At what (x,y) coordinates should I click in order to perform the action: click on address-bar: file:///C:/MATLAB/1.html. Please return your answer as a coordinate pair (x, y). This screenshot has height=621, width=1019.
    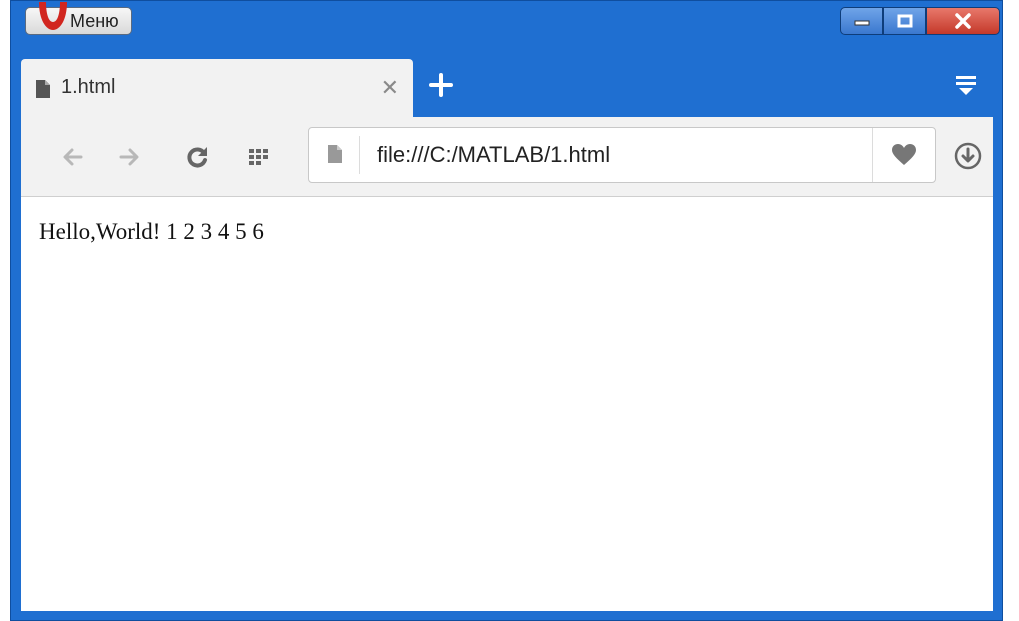
    Looking at the image, I should click on (622, 155).